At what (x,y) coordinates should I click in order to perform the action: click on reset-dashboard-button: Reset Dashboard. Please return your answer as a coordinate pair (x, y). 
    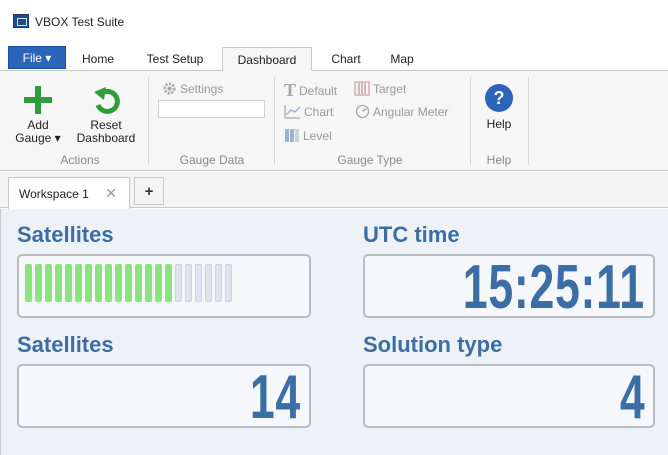
    Looking at the image, I should click on (106, 114).